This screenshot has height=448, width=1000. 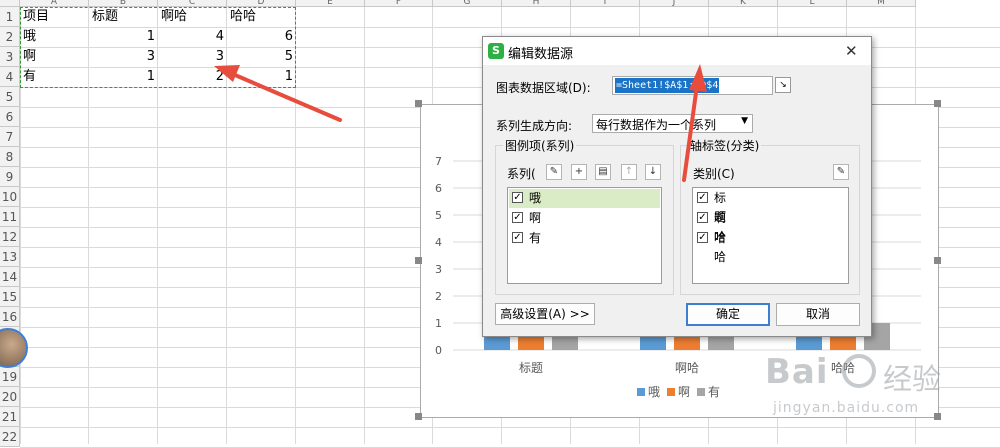 What do you see at coordinates (278, 93) in the screenshot?
I see `arrow-to-data` at bounding box center [278, 93].